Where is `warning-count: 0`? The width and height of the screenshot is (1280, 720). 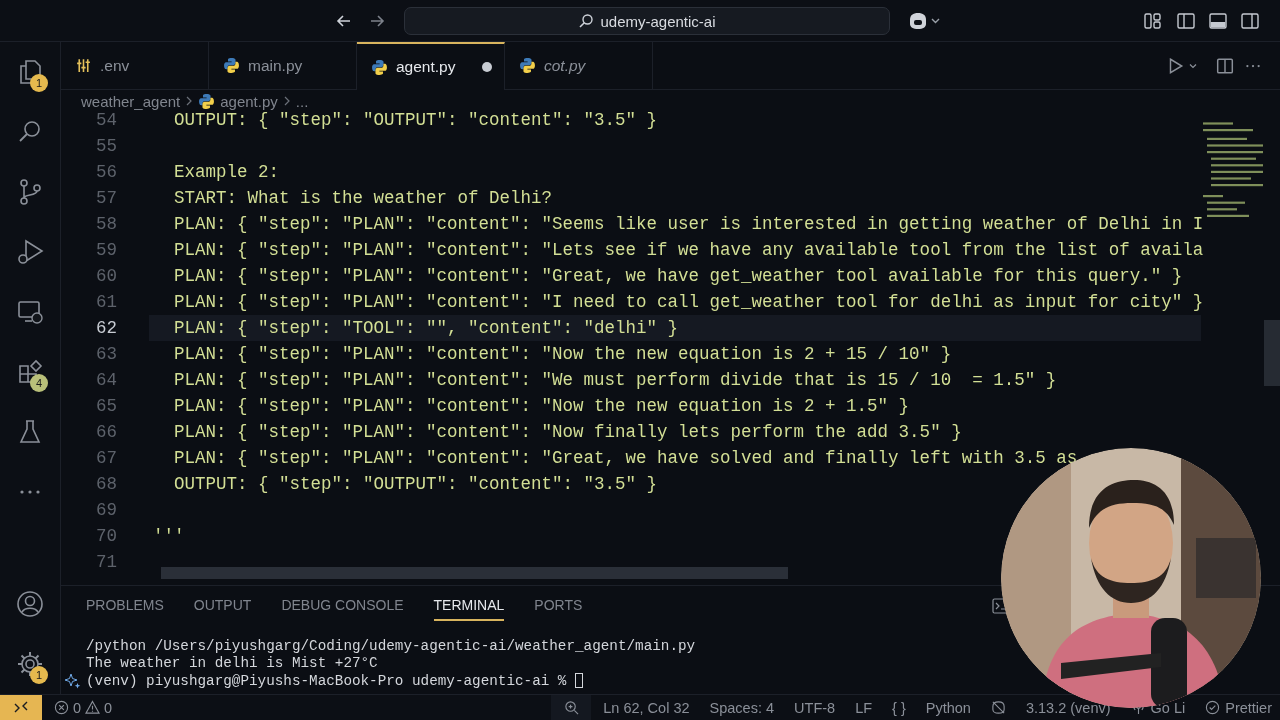
warning-count: 0 is located at coordinates (108, 707).